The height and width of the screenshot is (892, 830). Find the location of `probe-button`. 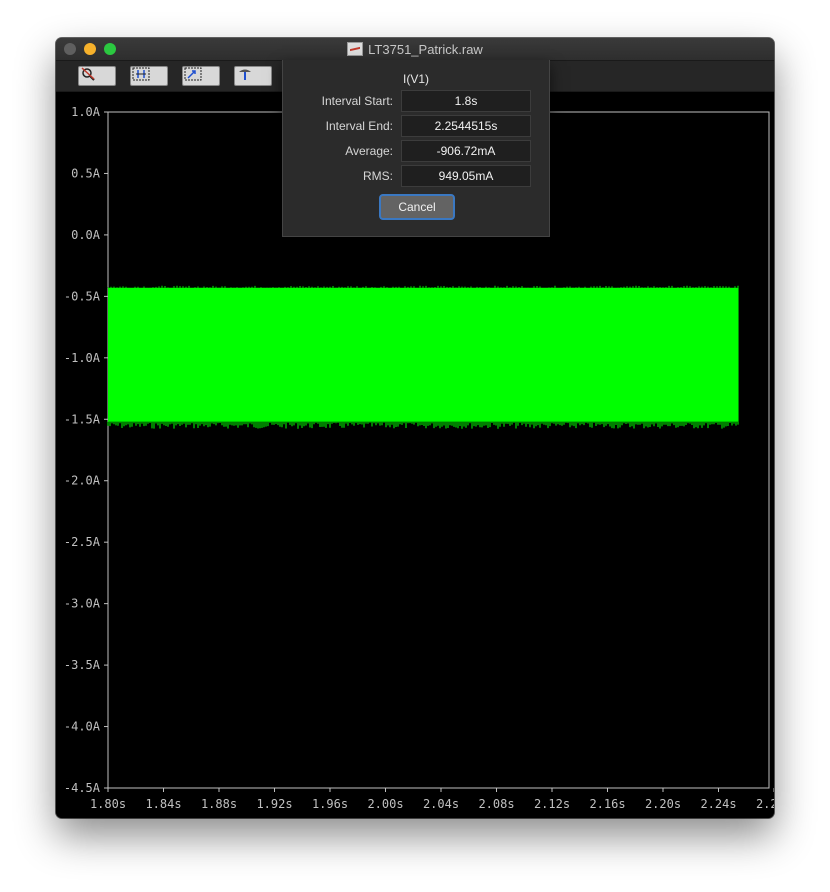

probe-button is located at coordinates (253, 76).